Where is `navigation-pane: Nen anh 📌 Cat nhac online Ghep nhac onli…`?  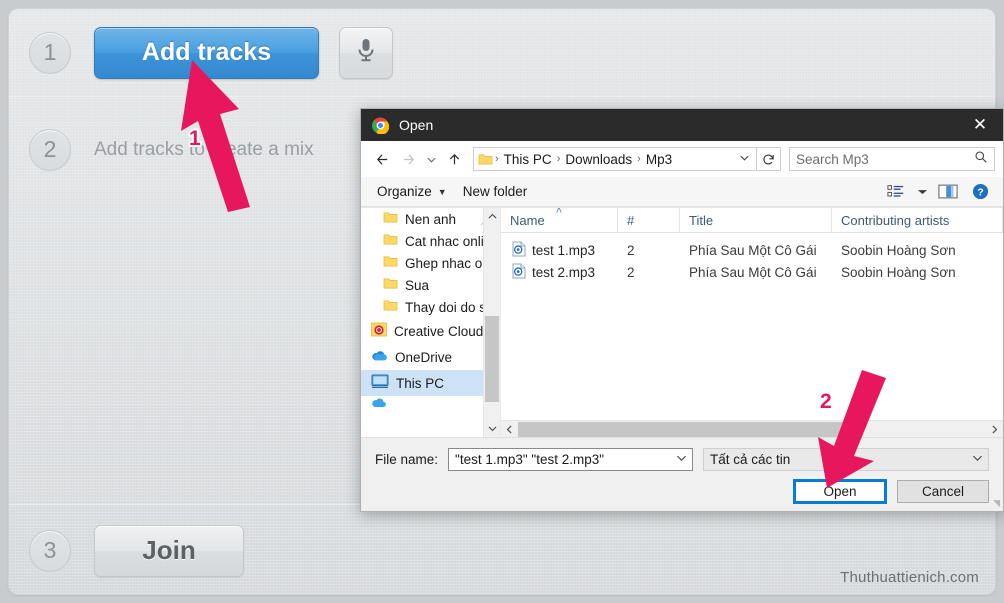
navigation-pane: Nen anh 📌 Cat nhac online Ghep nhac onli… is located at coordinates (431, 322).